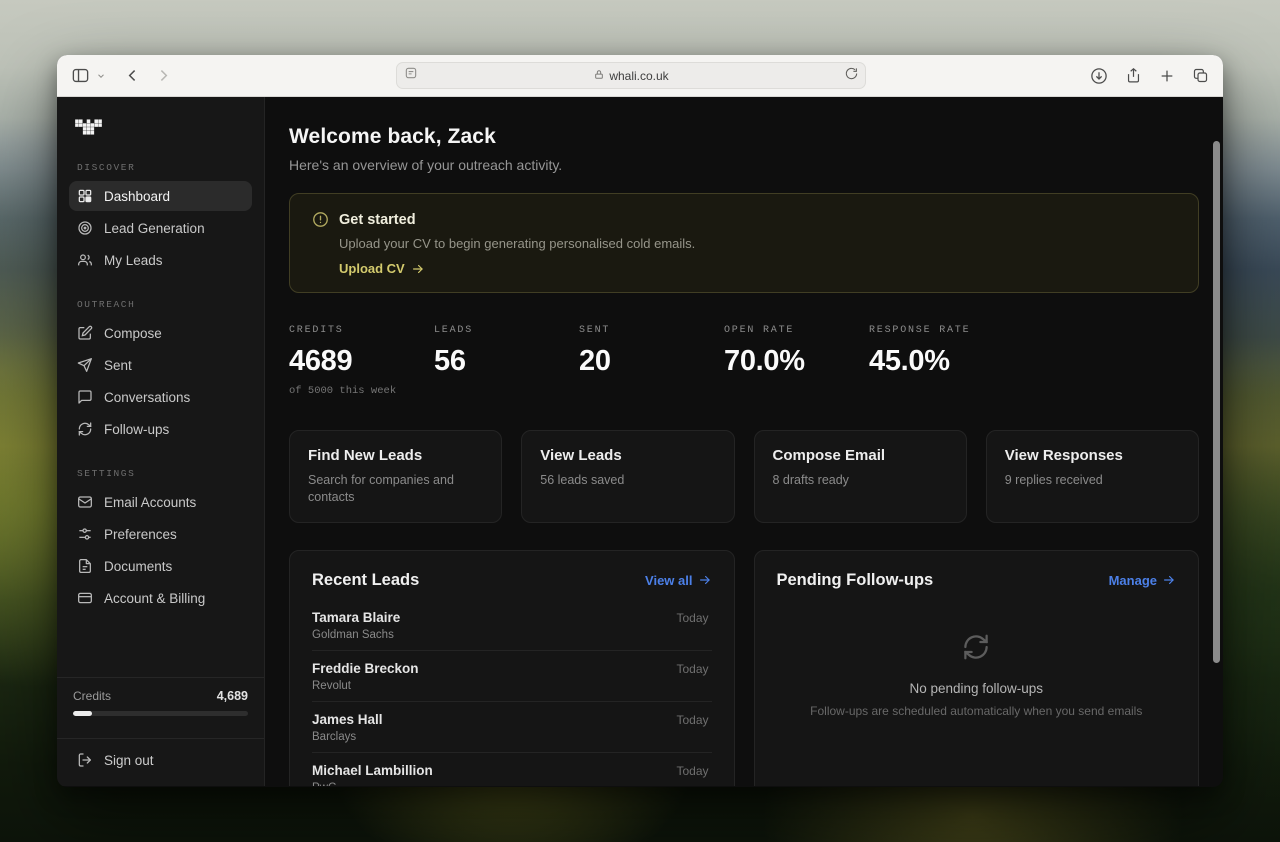  Describe the element at coordinates (860, 476) in the screenshot. I see `compose-email-card: Compose Email 8 drafts ready` at that location.